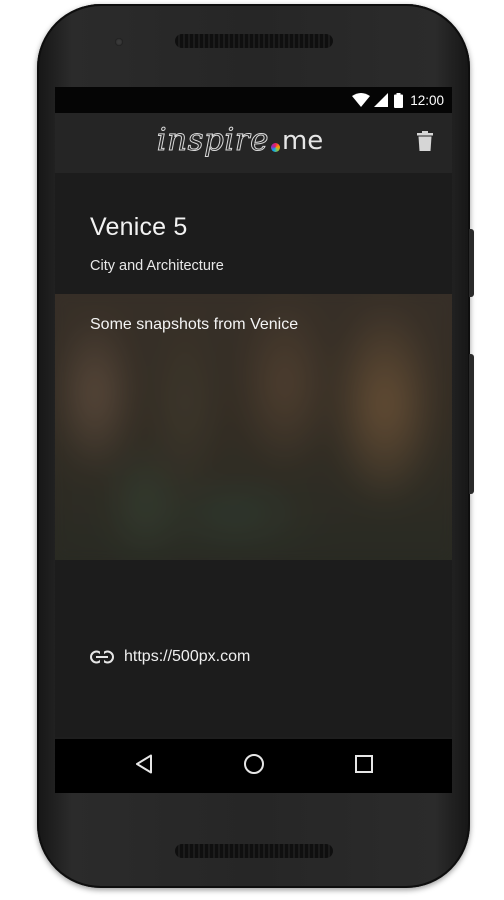 The width and height of the screenshot is (504, 900). Describe the element at coordinates (471, 424) in the screenshot. I see `volume-rocker` at that location.